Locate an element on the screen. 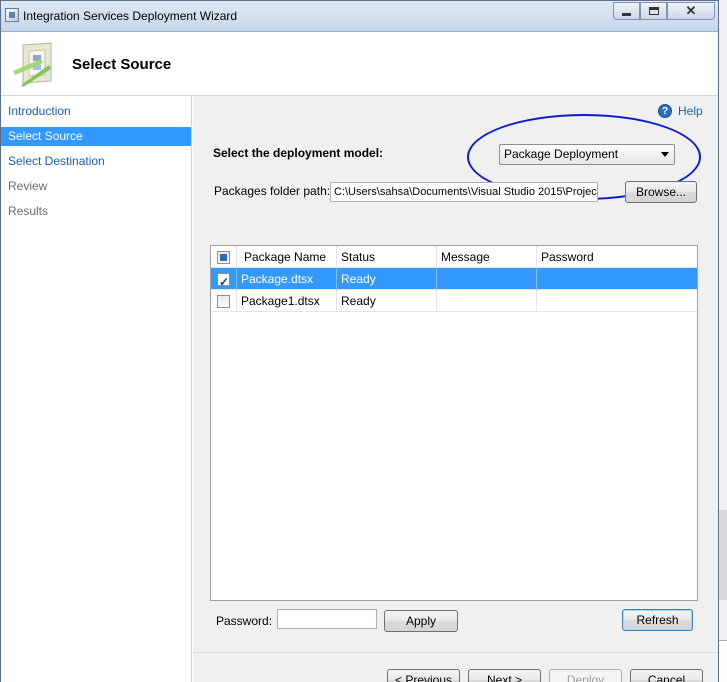 The width and height of the screenshot is (727, 682). table-row: Package1.dtsx Ready is located at coordinates (454, 301).